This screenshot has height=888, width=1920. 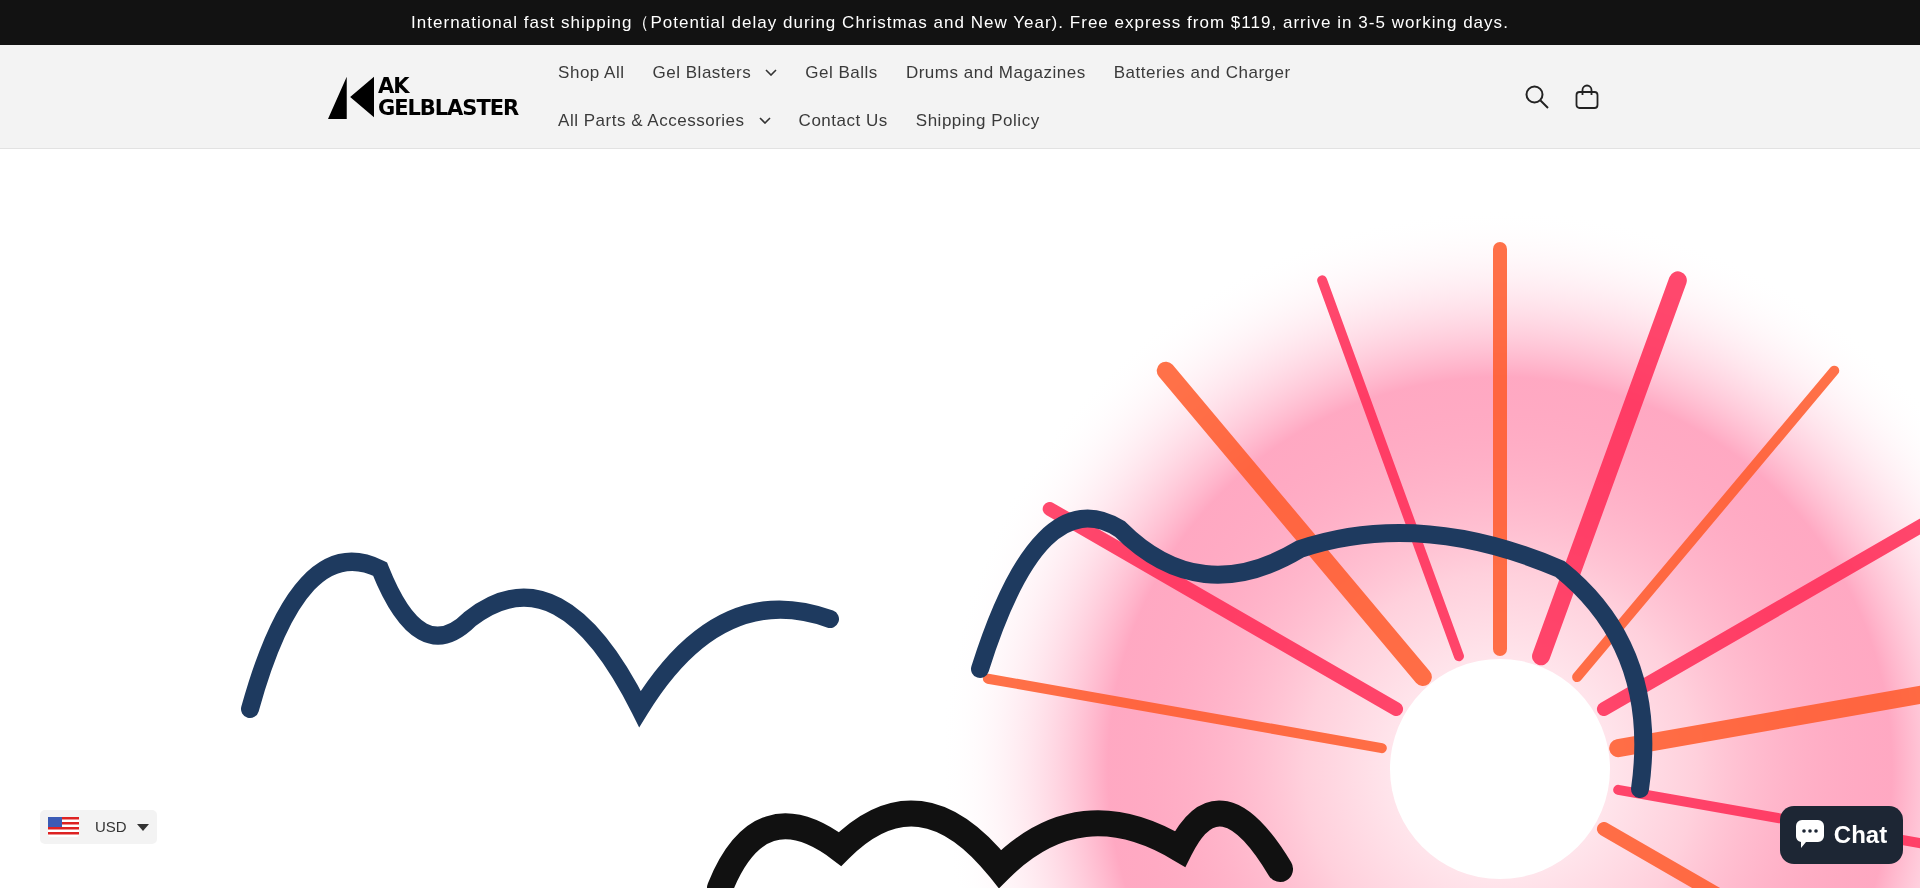 What do you see at coordinates (63, 827) in the screenshot?
I see `flag-icon` at bounding box center [63, 827].